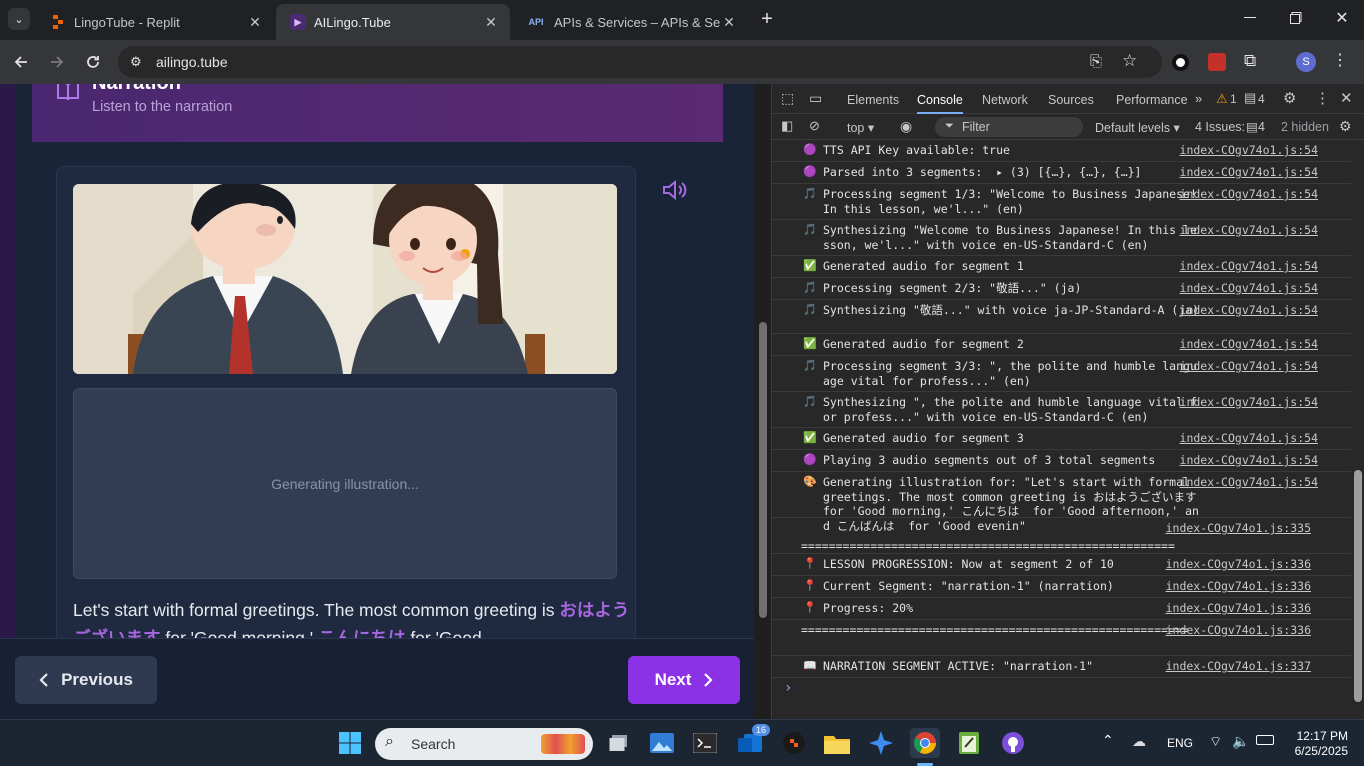  I want to click on back-button, so click(21, 62).